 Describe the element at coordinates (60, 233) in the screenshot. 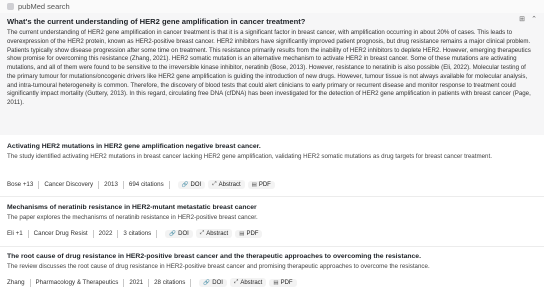

I see `paper-journal: Cancer Drug Resist` at that location.